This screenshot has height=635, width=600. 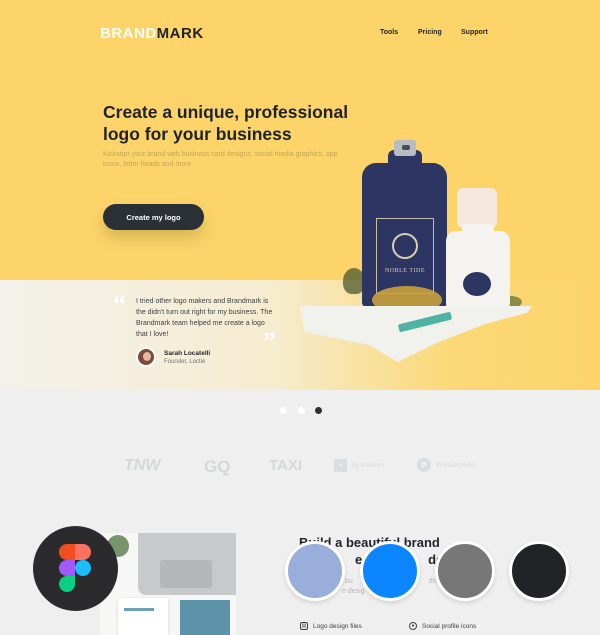 What do you see at coordinates (187, 353) in the screenshot?
I see `testimonial-author: Sarah Locatelli` at bounding box center [187, 353].